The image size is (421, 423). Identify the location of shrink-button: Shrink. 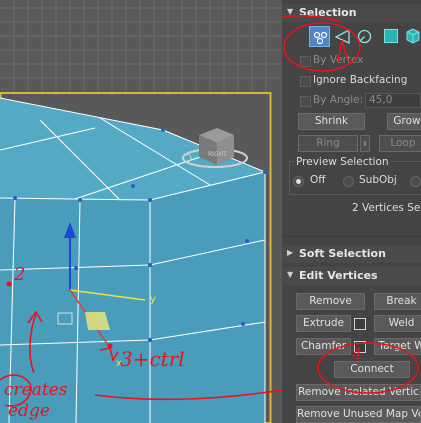
(331, 121).